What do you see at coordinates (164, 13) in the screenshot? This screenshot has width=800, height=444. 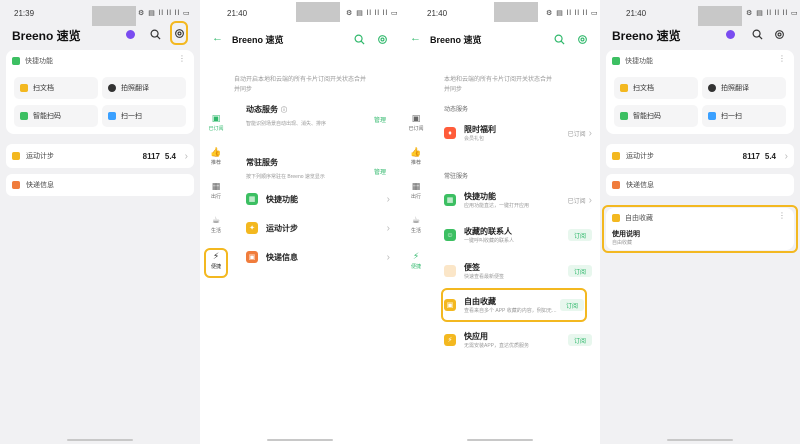 I see `status-icons: ⚙ ▤ ll ll ll ▭` at bounding box center [164, 13].